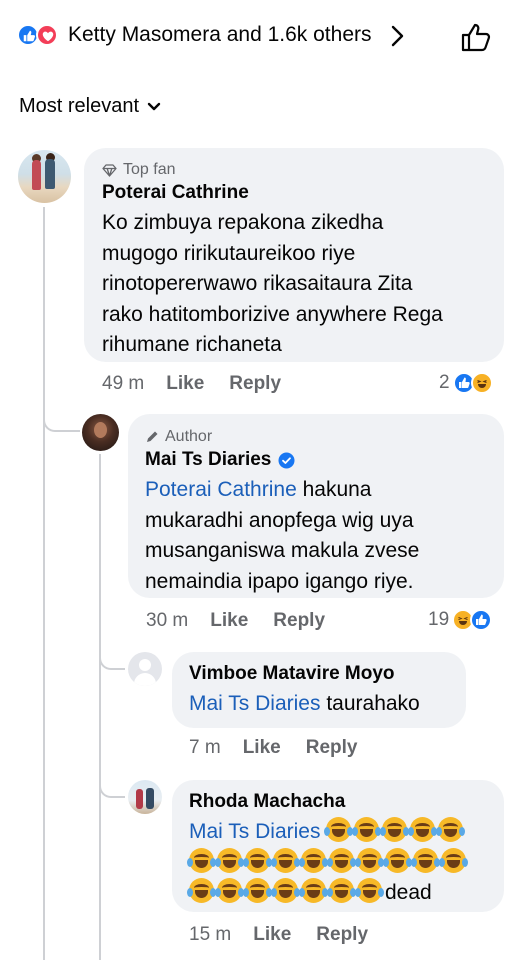 Image resolution: width=521 pixels, height=960 pixels. What do you see at coordinates (257, 283) in the screenshot?
I see `comment-line: rinotopererwawo rikasaitaura Zita` at bounding box center [257, 283].